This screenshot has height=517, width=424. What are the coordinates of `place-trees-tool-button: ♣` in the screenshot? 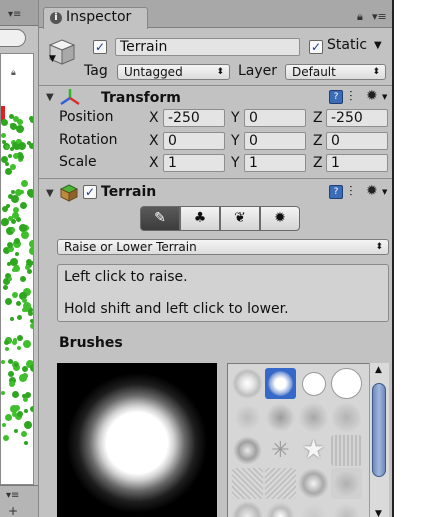 It's located at (200, 218).